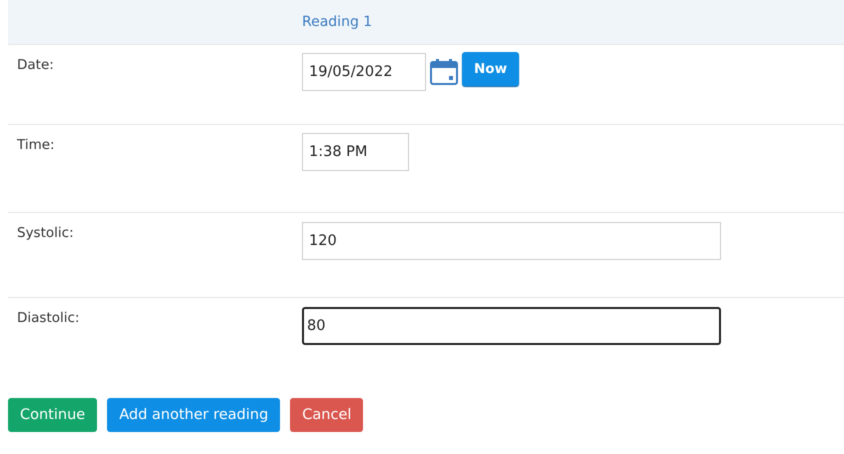 The image size is (844, 454). Describe the element at coordinates (444, 72) in the screenshot. I see `calendar-icon` at that location.